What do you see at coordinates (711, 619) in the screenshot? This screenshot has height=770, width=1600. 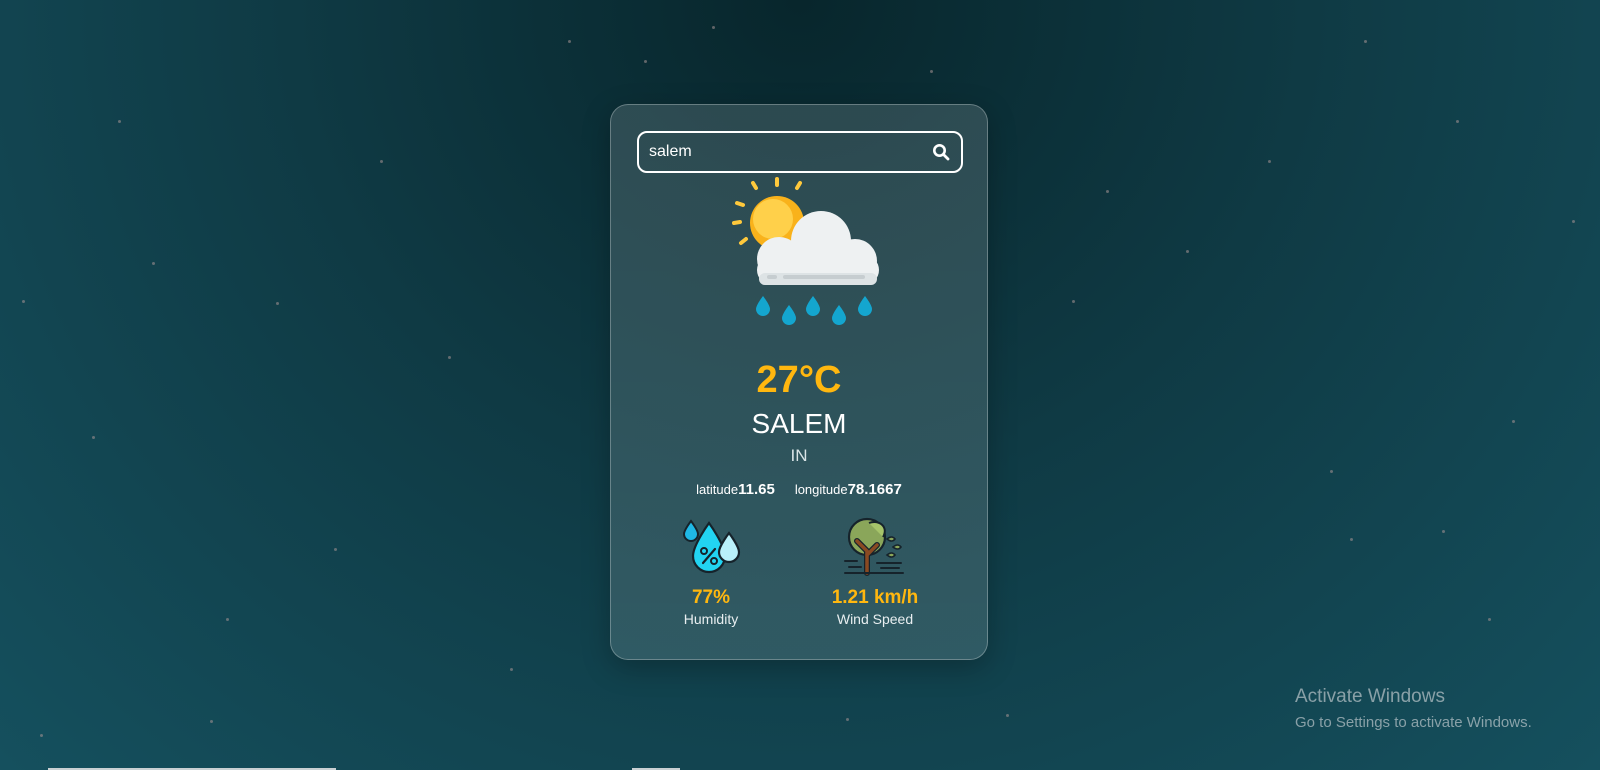 I see `humidity-label: Humidity` at bounding box center [711, 619].